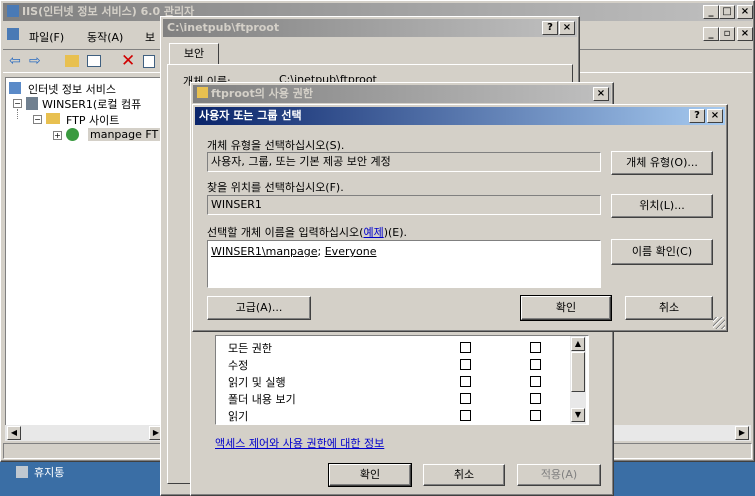 The height and width of the screenshot is (496, 755). What do you see at coordinates (149, 61) in the screenshot?
I see `properties-icon` at bounding box center [149, 61].